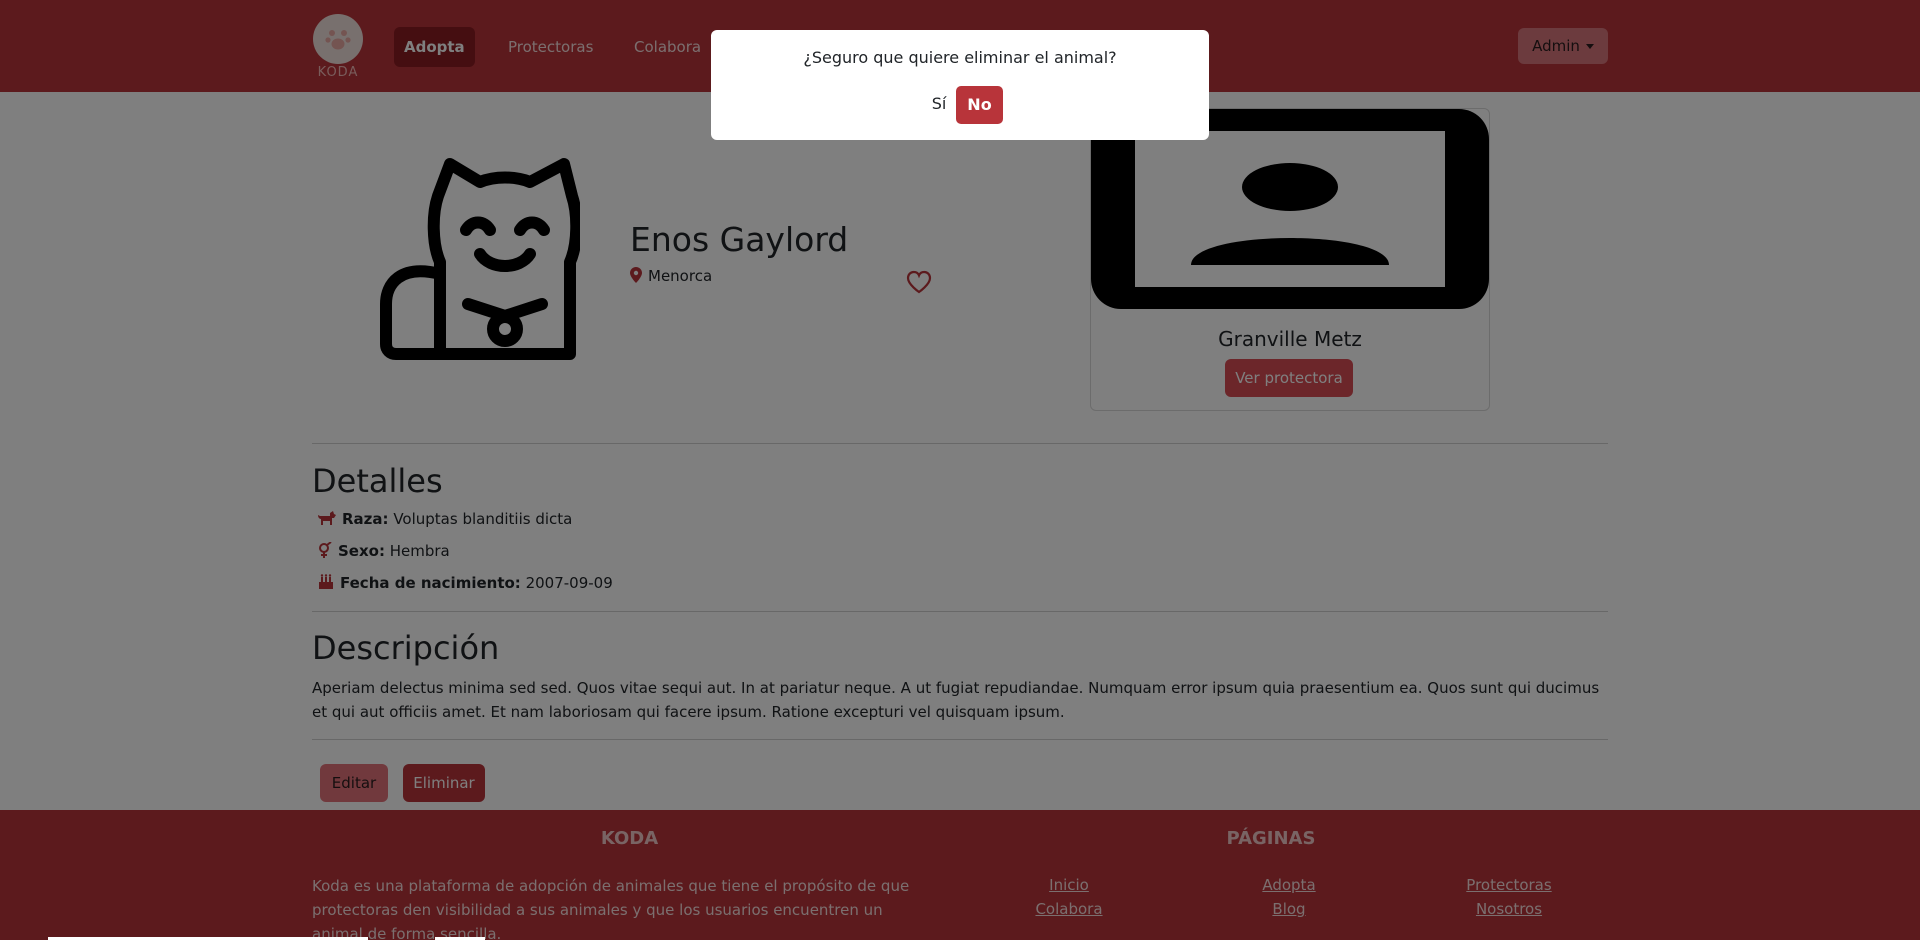 This screenshot has width=1920, height=940. Describe the element at coordinates (939, 104) in the screenshot. I see `modal-yes-button: Sí` at that location.